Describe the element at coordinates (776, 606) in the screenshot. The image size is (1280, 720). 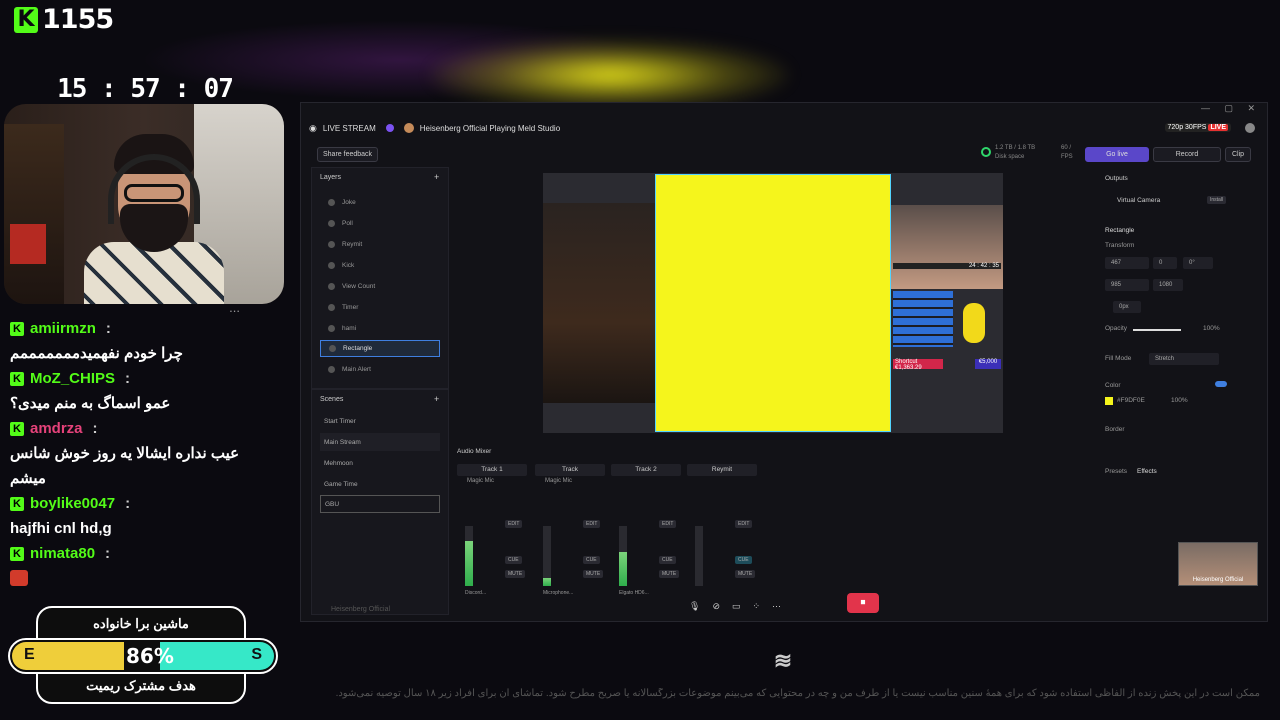
I see `more-icon: ⋯` at that location.